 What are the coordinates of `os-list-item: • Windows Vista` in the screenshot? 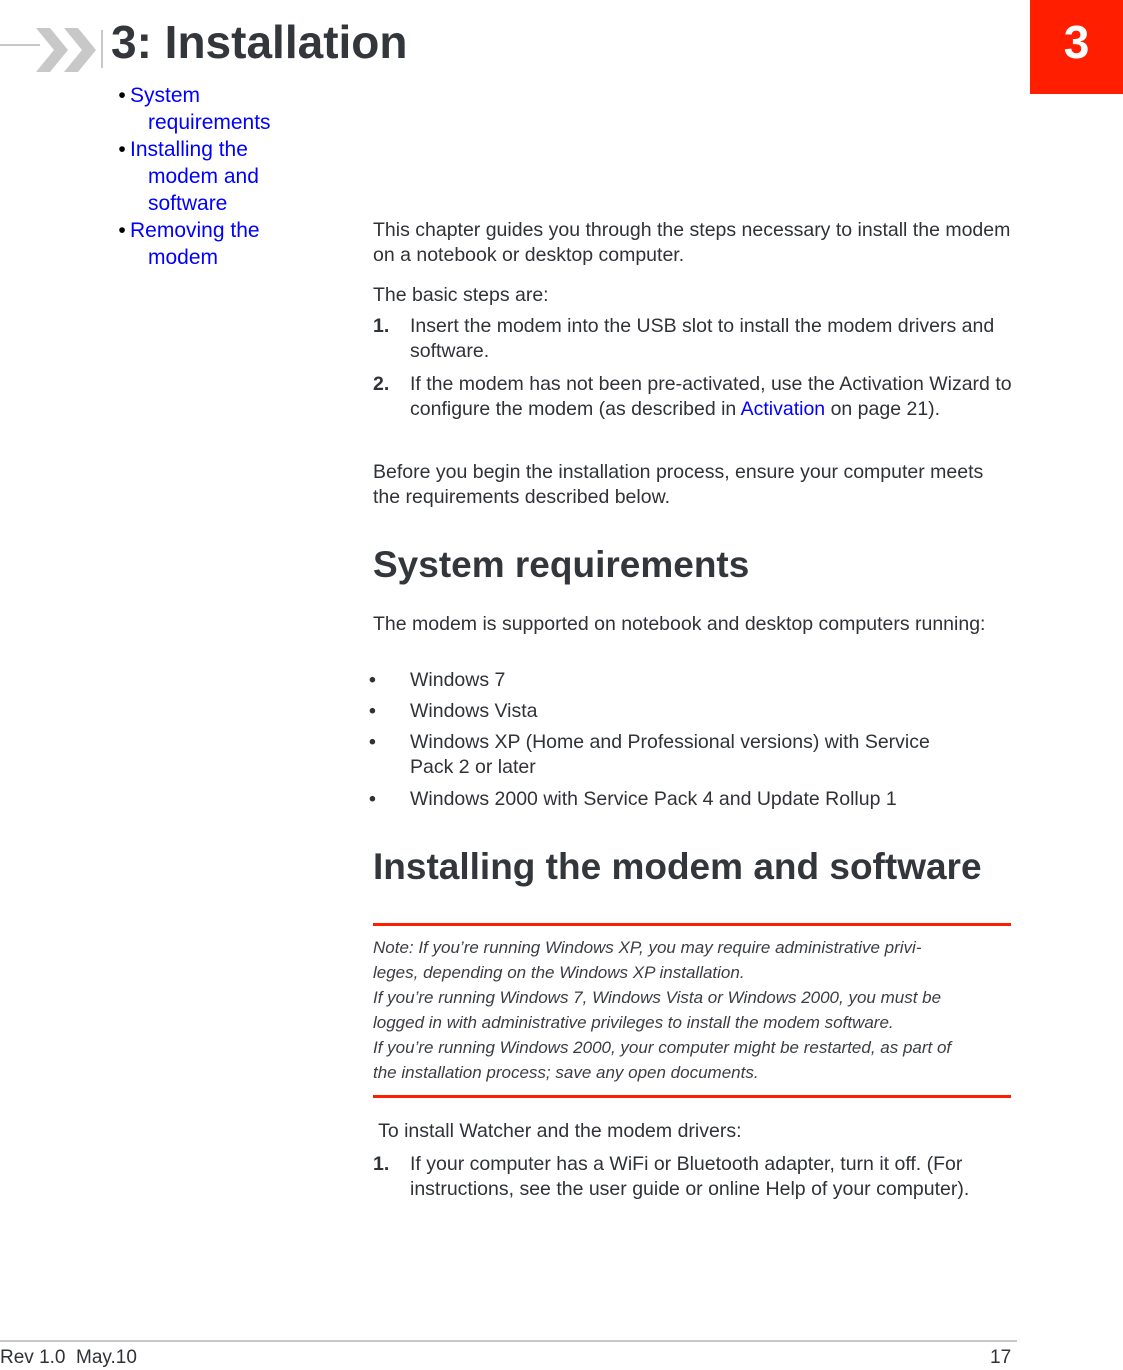 It's located at (453, 711).